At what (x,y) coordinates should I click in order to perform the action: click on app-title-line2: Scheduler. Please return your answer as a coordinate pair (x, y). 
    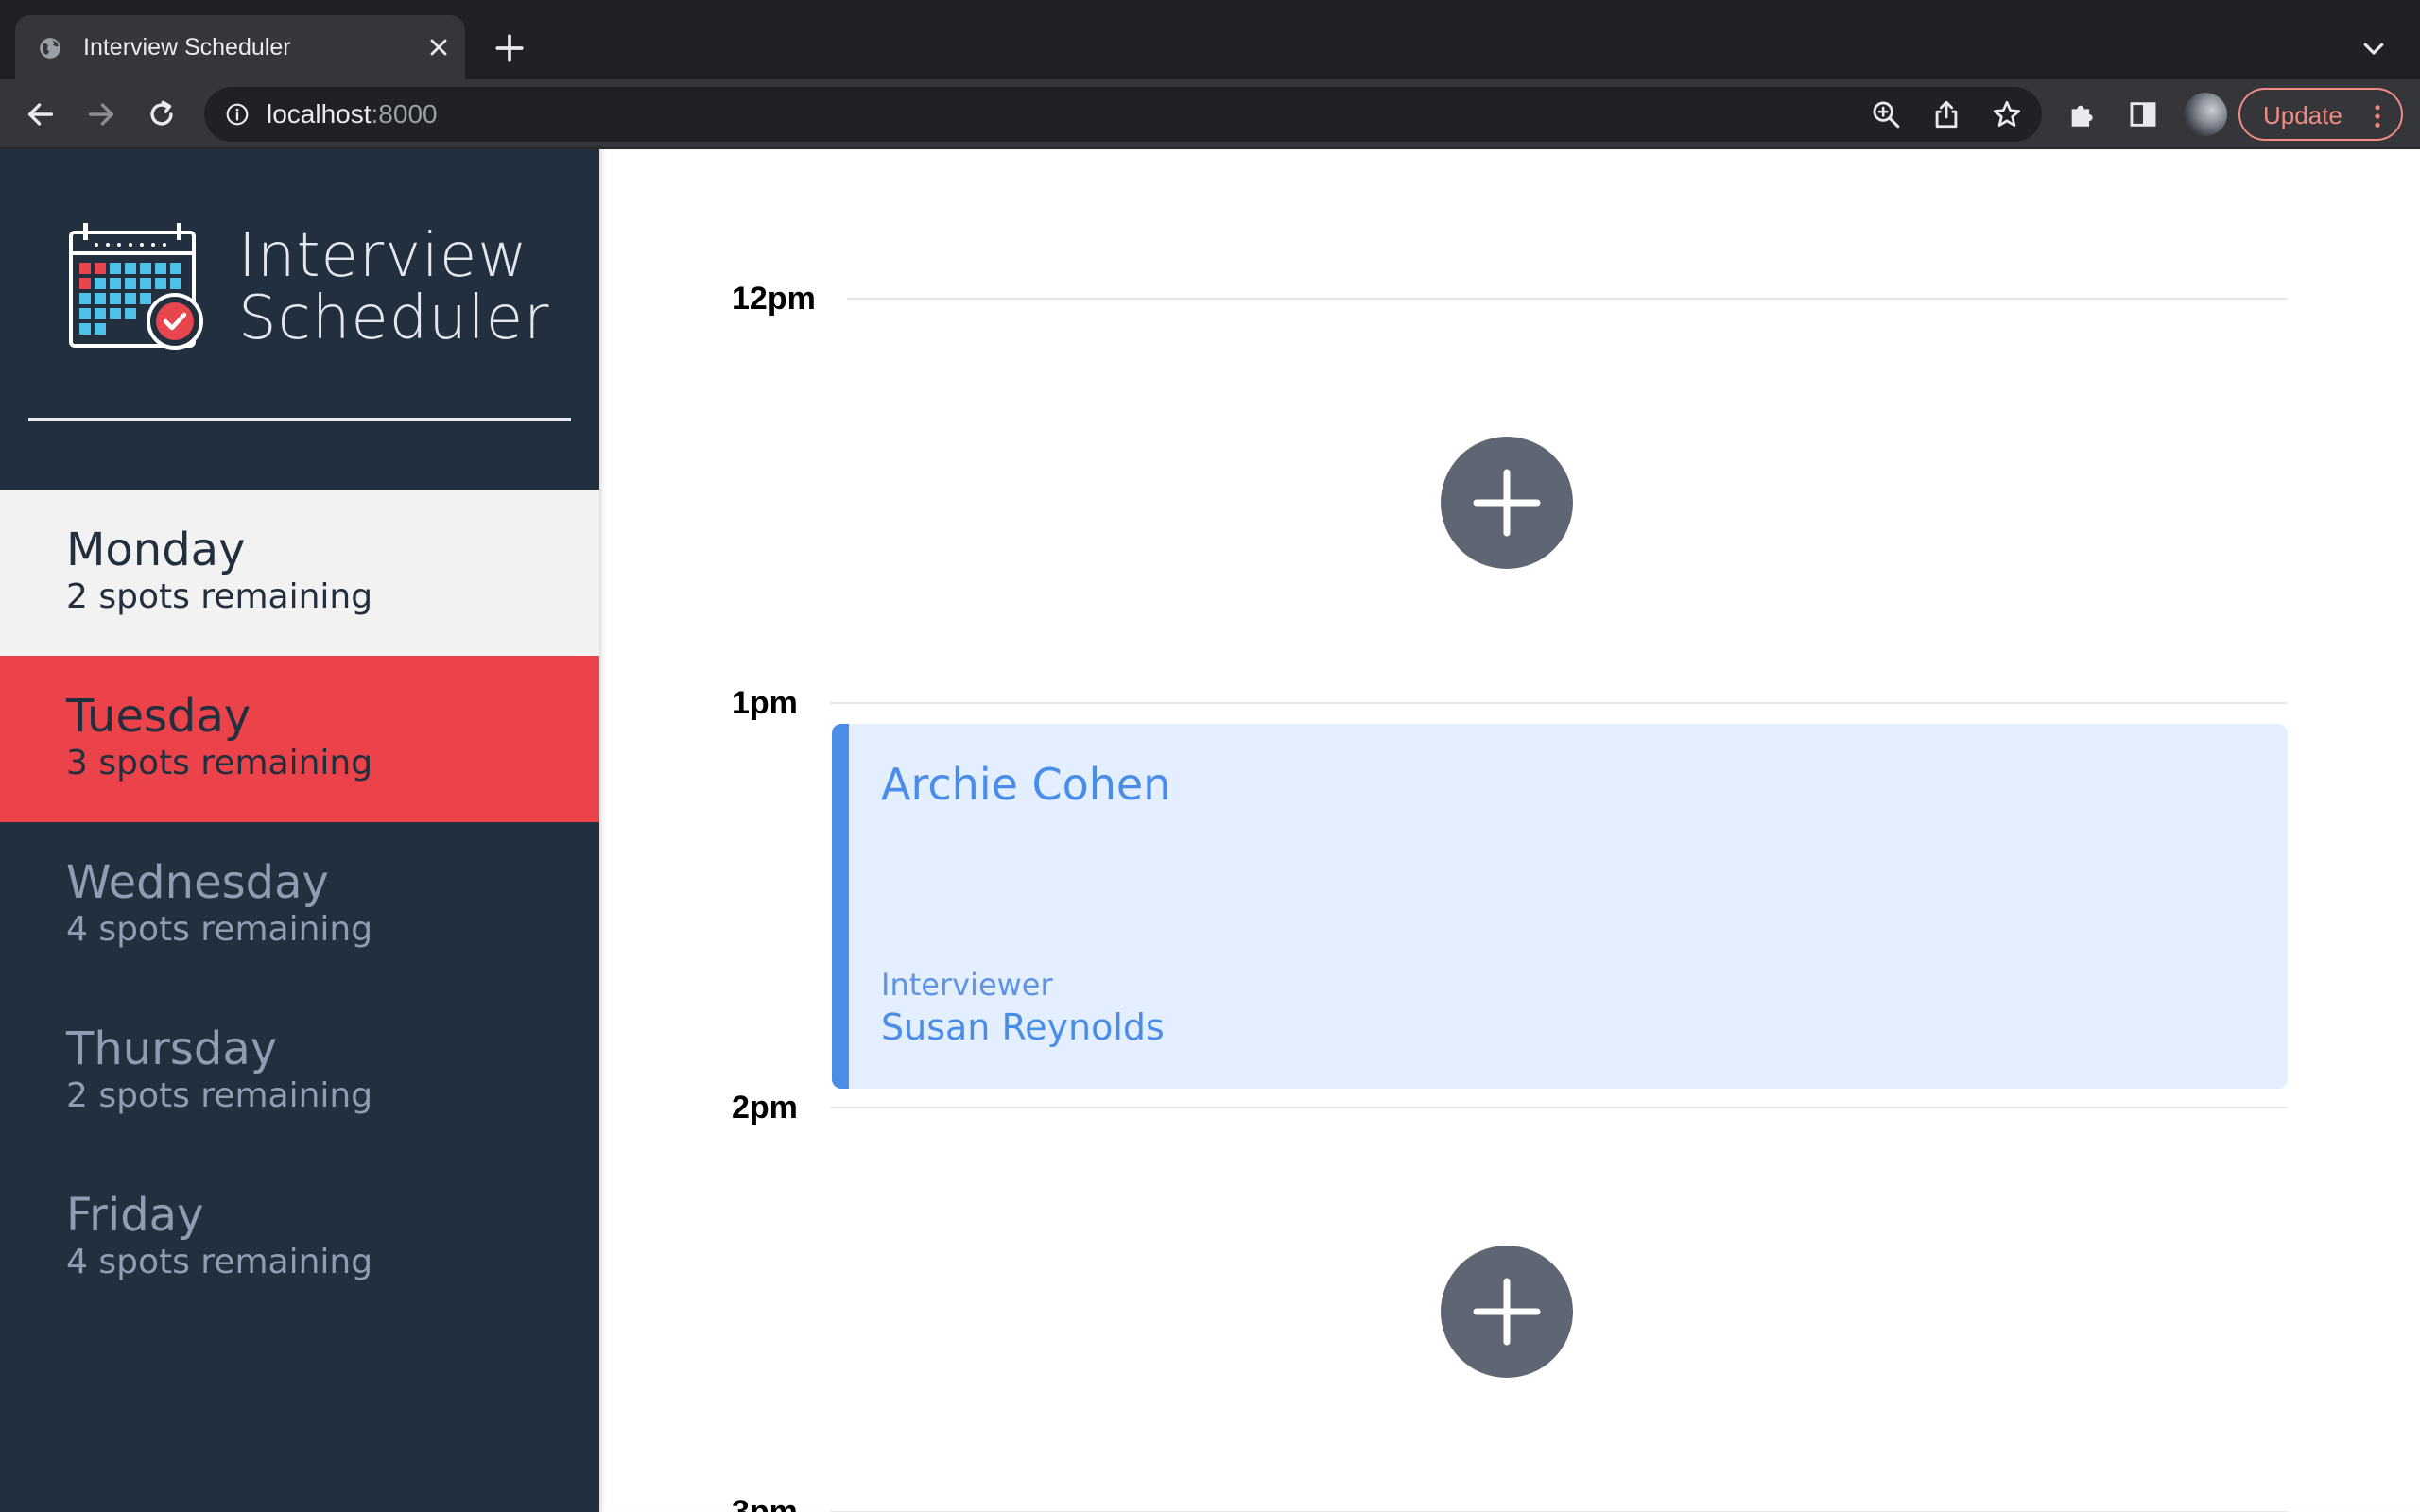
    Looking at the image, I should click on (394, 318).